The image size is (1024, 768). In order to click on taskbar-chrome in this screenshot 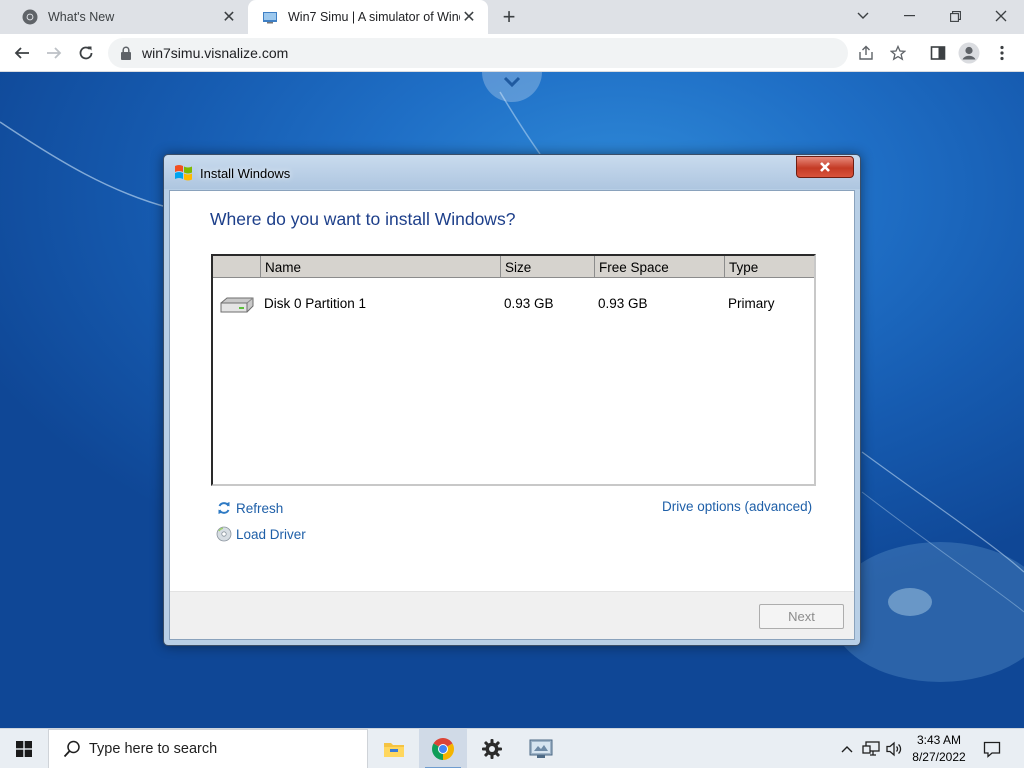, I will do `click(443, 748)`.